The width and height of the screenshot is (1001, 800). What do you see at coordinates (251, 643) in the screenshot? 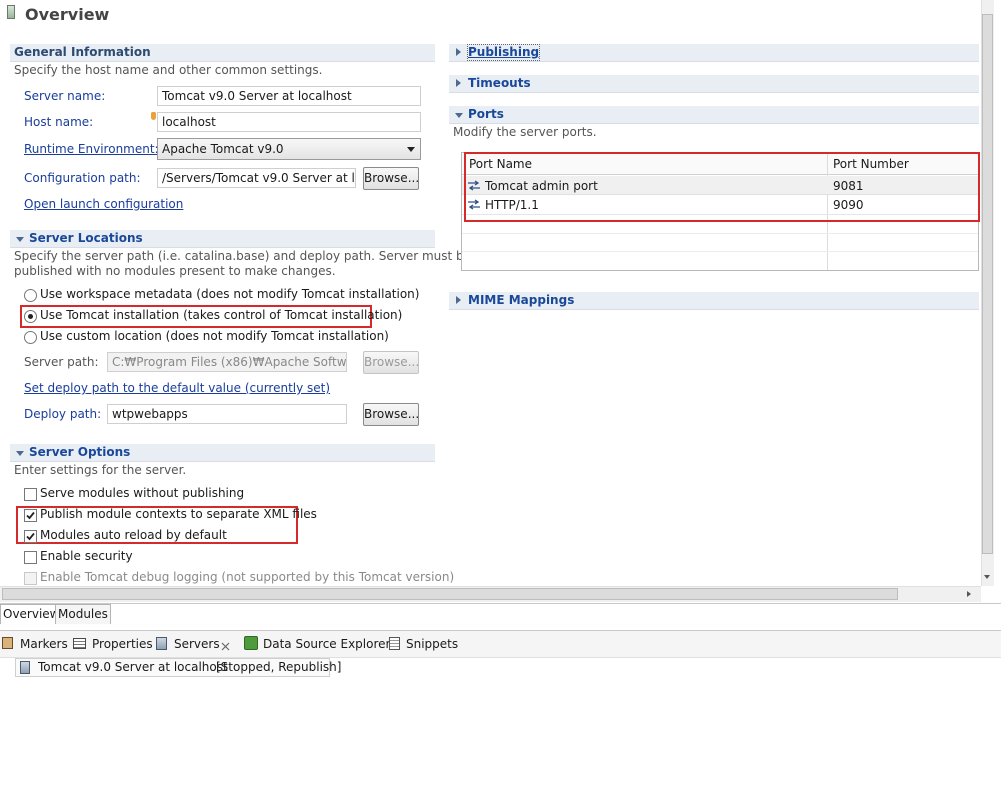
I see `data-source-icon` at bounding box center [251, 643].